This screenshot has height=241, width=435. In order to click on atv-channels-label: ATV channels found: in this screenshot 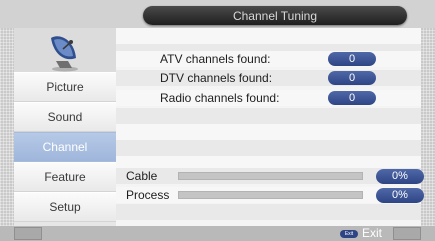, I will do `click(215, 59)`.